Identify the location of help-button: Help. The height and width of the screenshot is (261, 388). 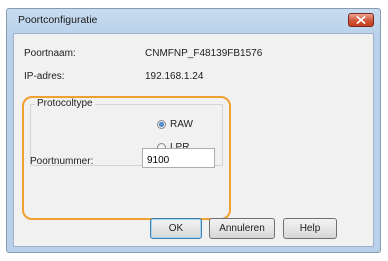
(310, 228).